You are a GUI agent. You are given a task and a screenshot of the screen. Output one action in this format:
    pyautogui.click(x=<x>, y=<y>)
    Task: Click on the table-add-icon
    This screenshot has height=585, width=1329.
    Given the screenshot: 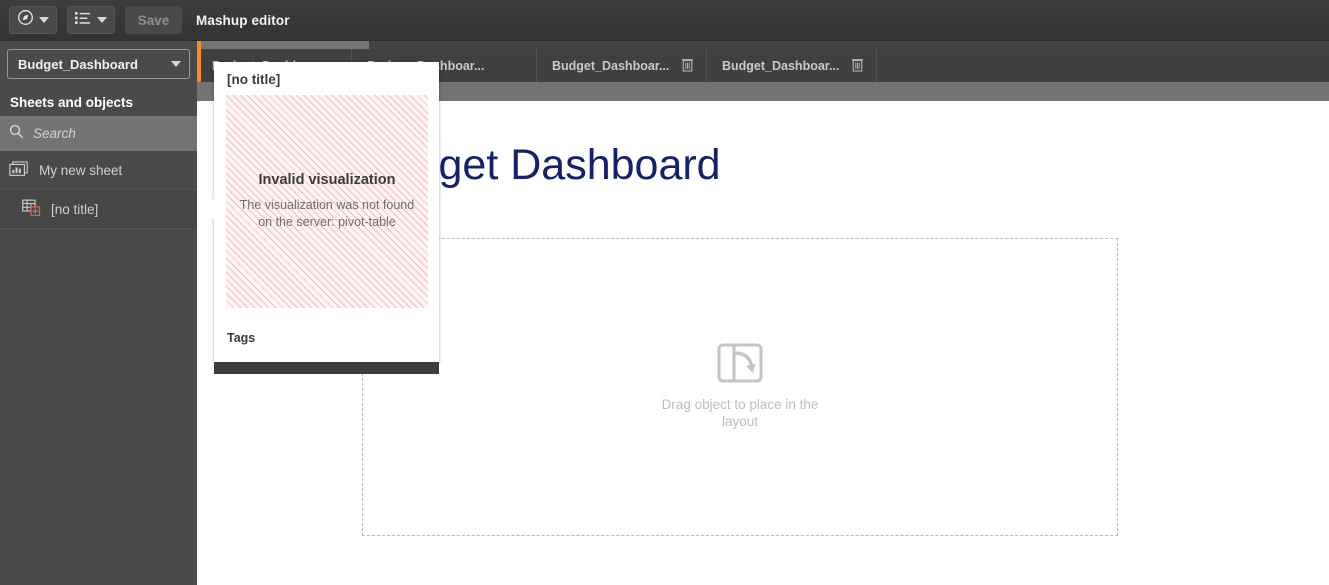 What is the action you would take?
    pyautogui.click(x=31, y=209)
    